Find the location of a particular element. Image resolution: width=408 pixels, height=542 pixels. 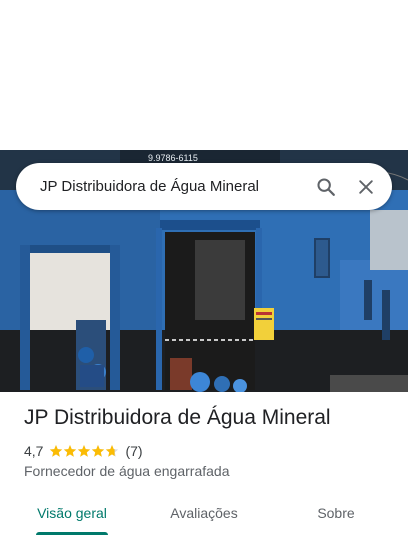

search-bar: JP Distribuidora de Água Mineral is located at coordinates (204, 186).